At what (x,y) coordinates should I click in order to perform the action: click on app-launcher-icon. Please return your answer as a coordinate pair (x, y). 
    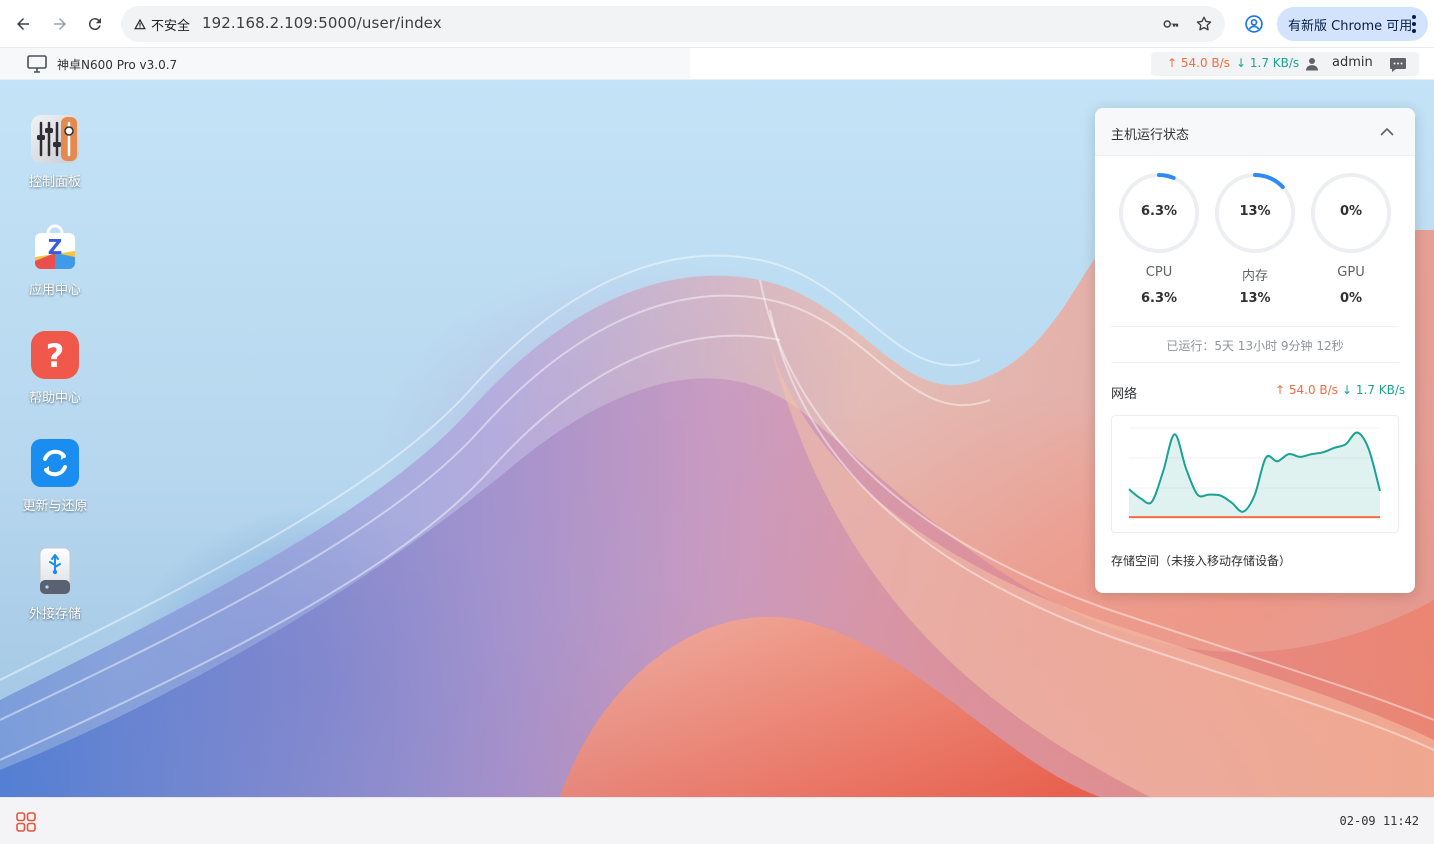
    Looking at the image, I should click on (26, 822).